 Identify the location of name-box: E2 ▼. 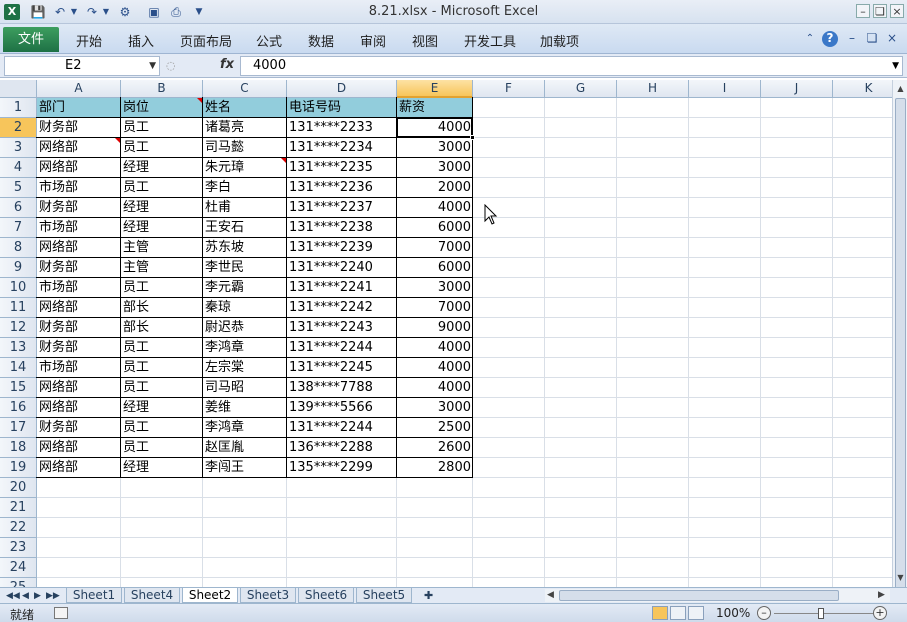
(82, 66).